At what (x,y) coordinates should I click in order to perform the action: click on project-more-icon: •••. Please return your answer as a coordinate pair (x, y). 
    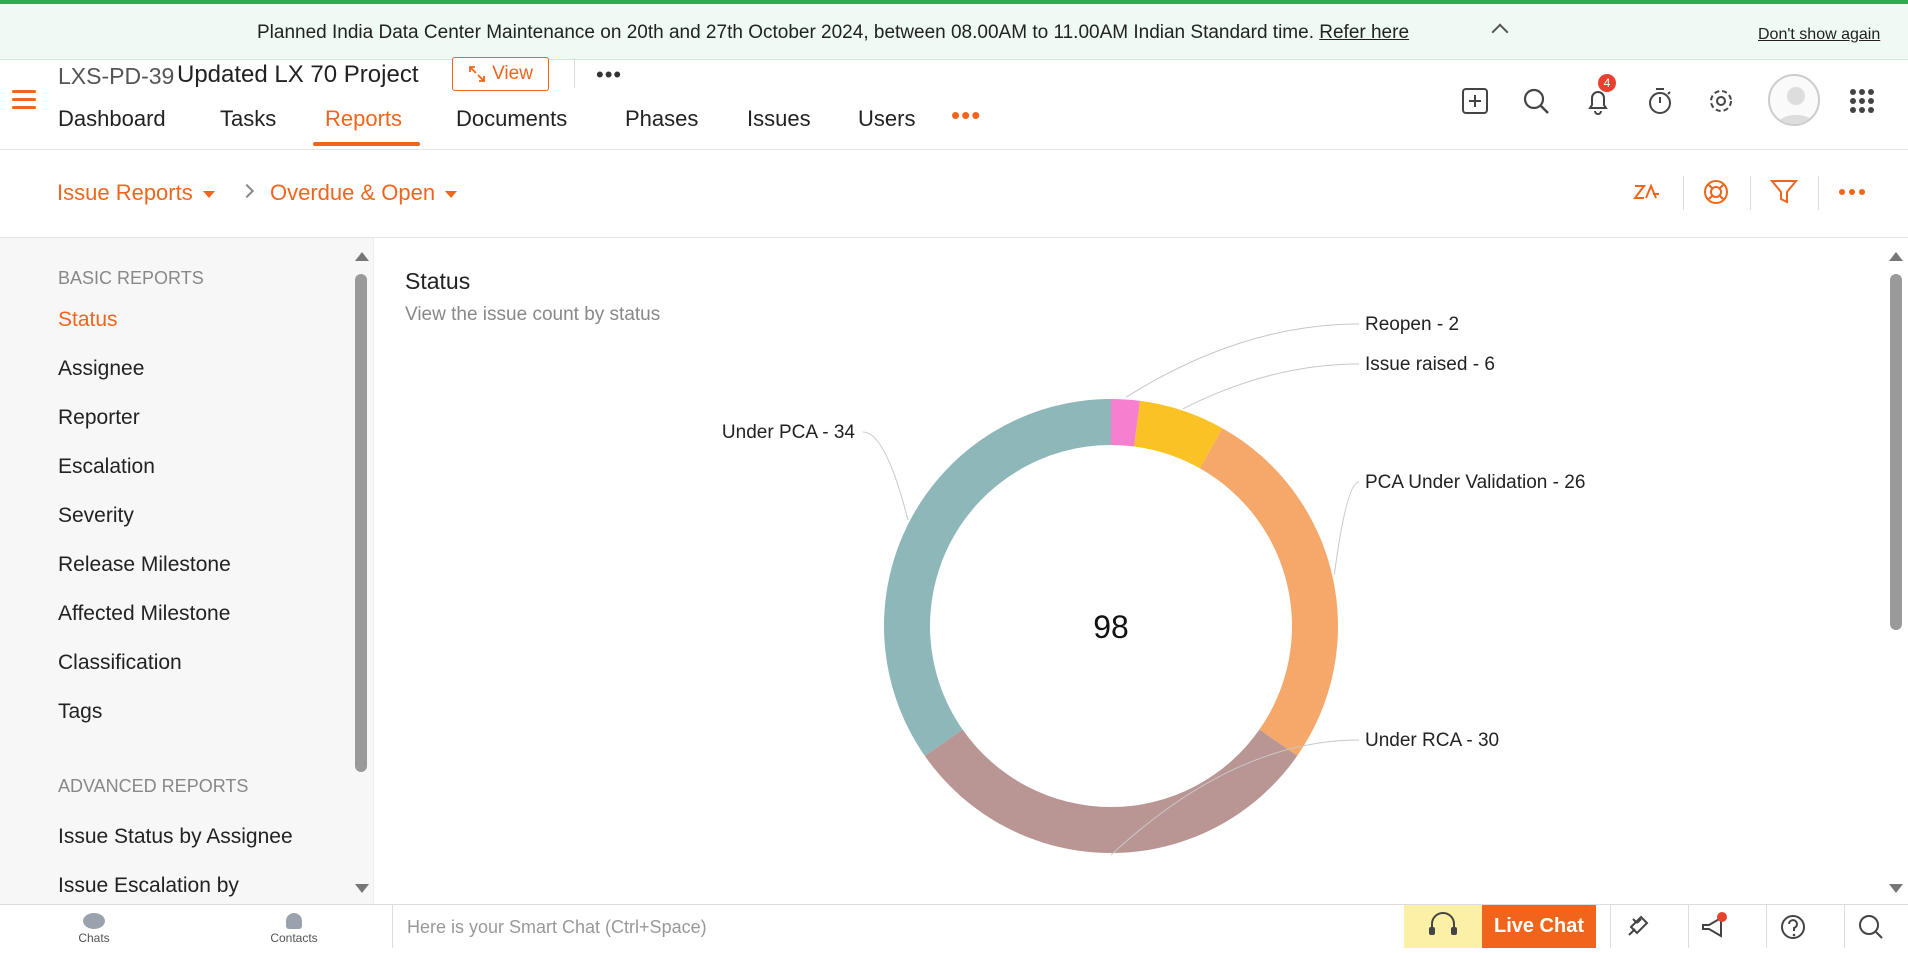
    Looking at the image, I should click on (609, 75).